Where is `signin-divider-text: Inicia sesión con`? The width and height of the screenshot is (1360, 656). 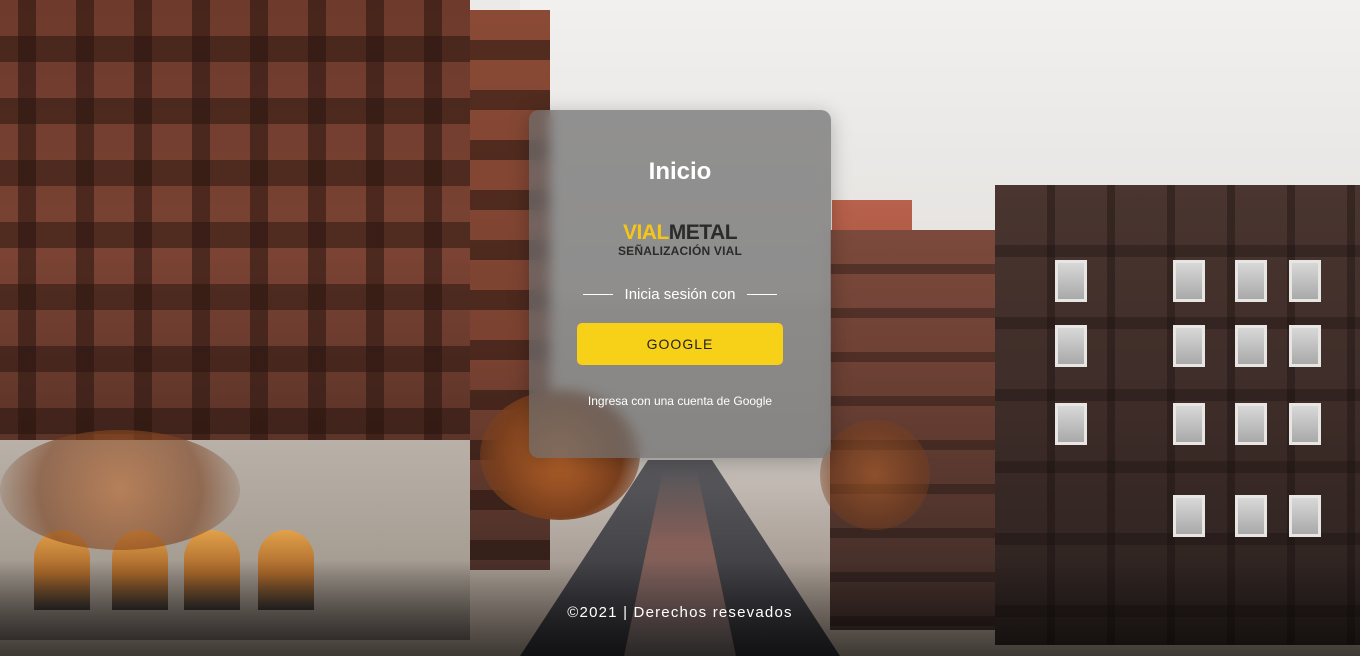
signin-divider-text: Inicia sesión con is located at coordinates (680, 294).